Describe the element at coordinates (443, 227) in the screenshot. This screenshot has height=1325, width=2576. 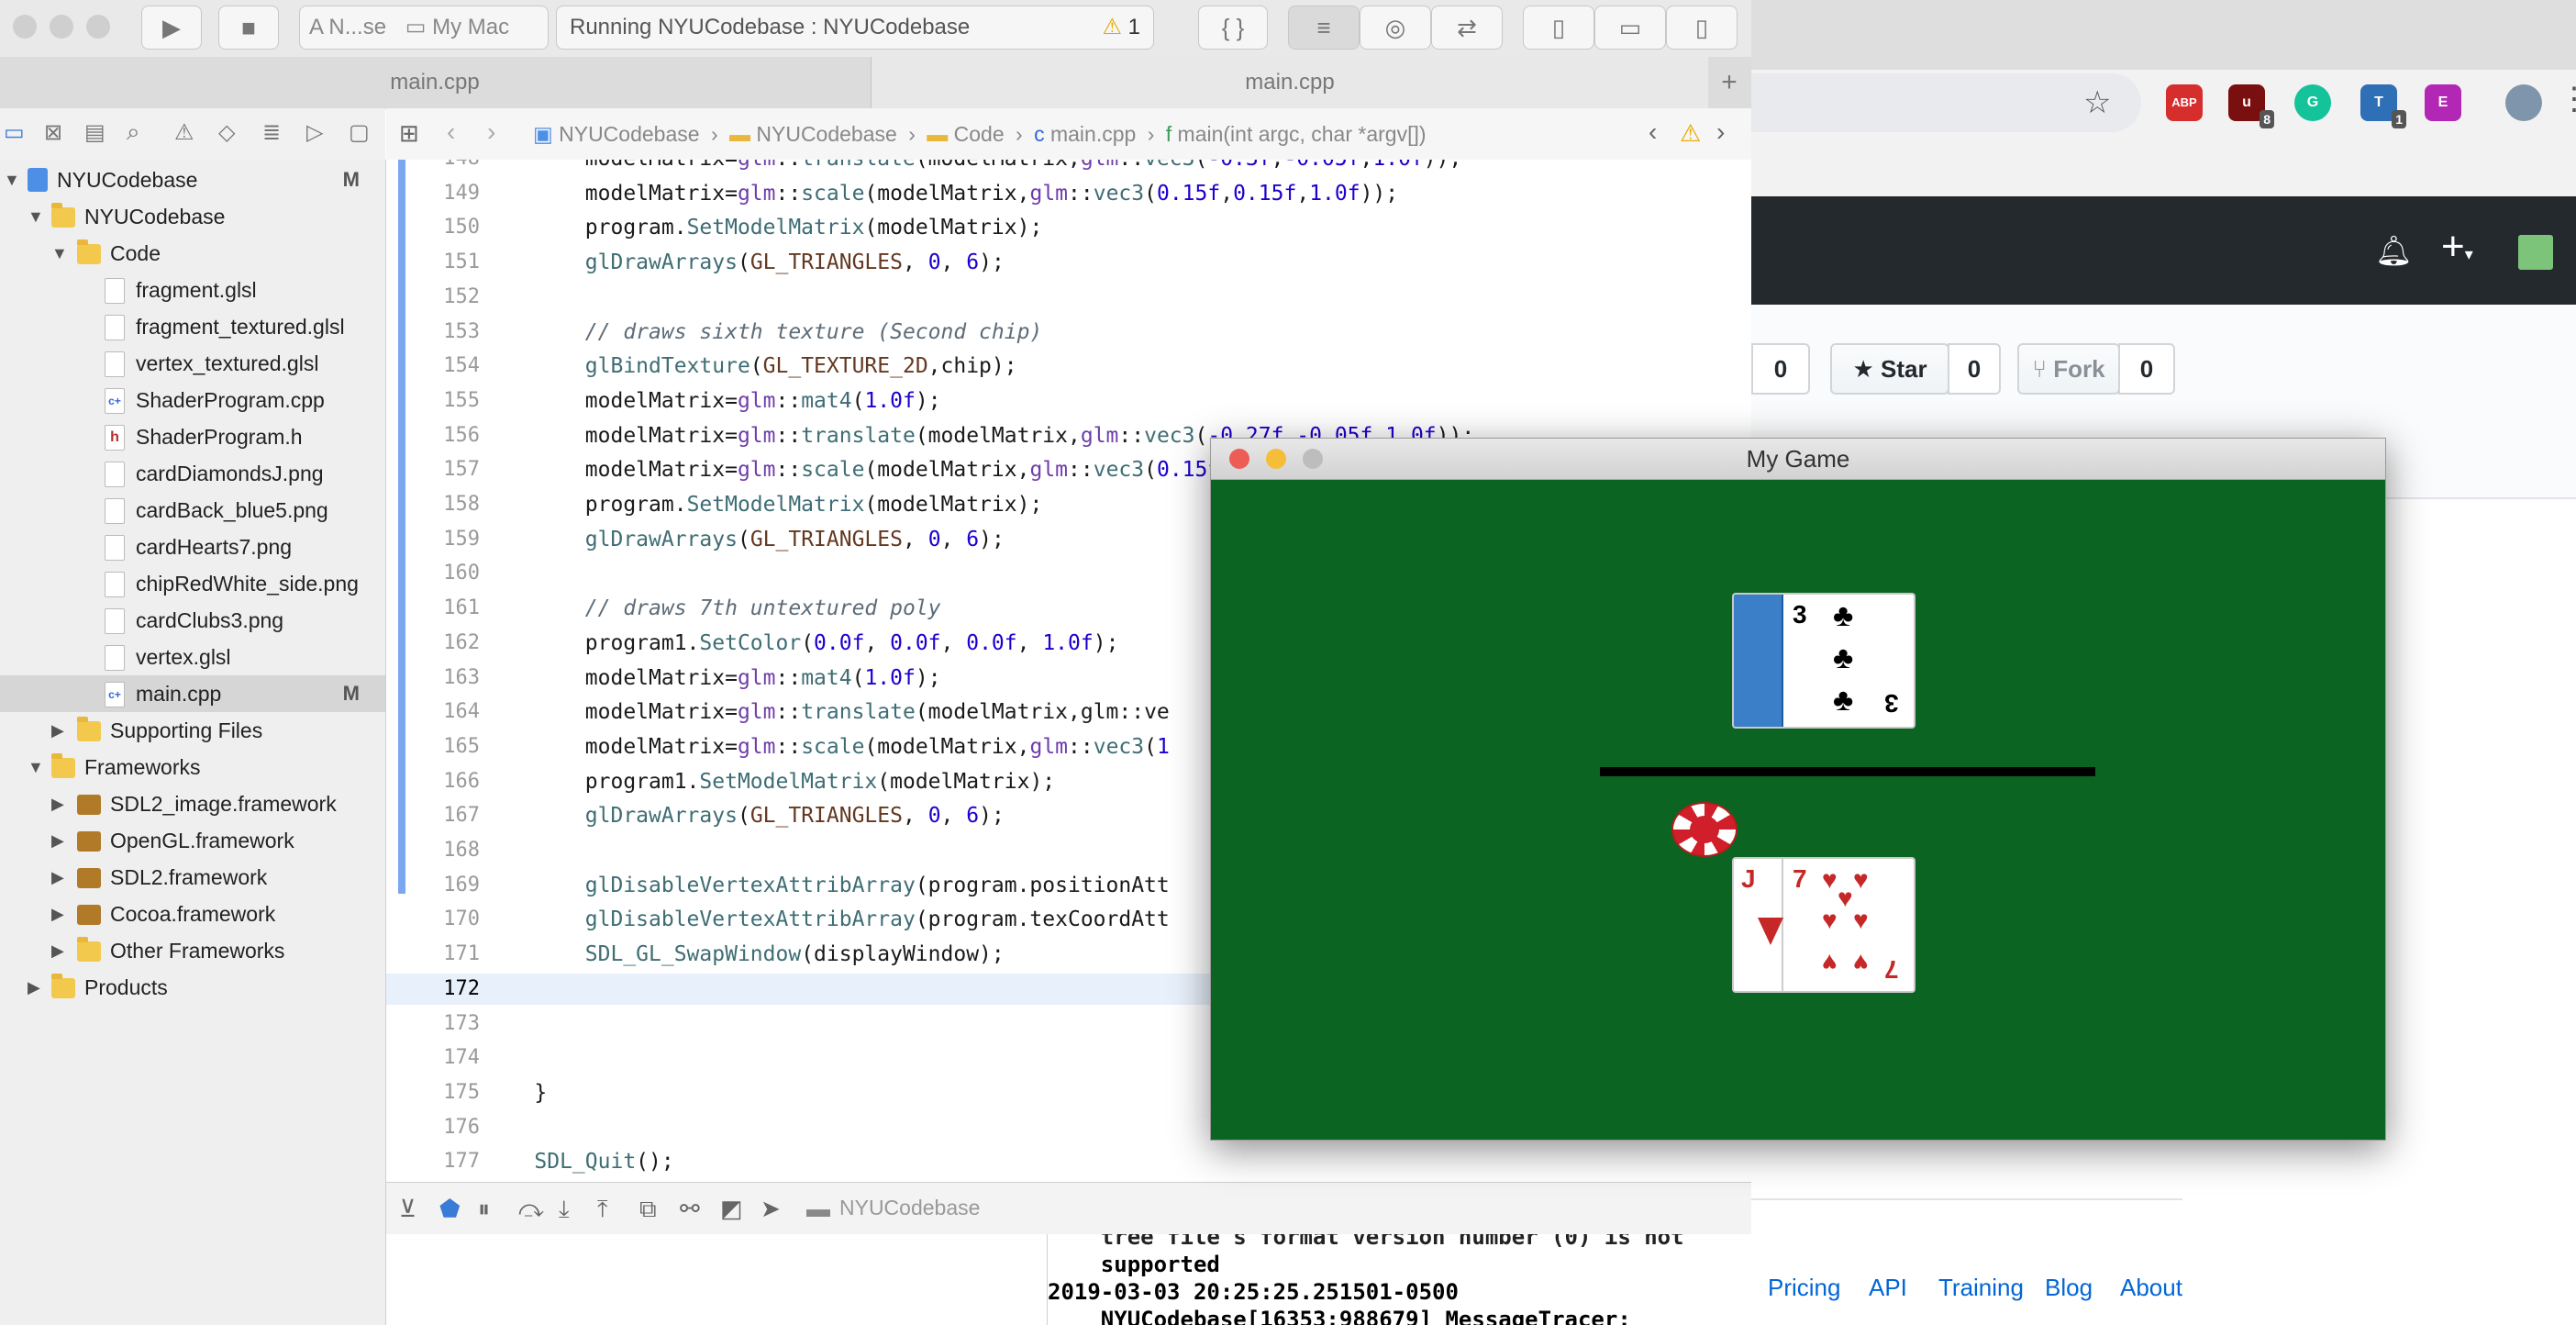
I see `line-number: 150` at that location.